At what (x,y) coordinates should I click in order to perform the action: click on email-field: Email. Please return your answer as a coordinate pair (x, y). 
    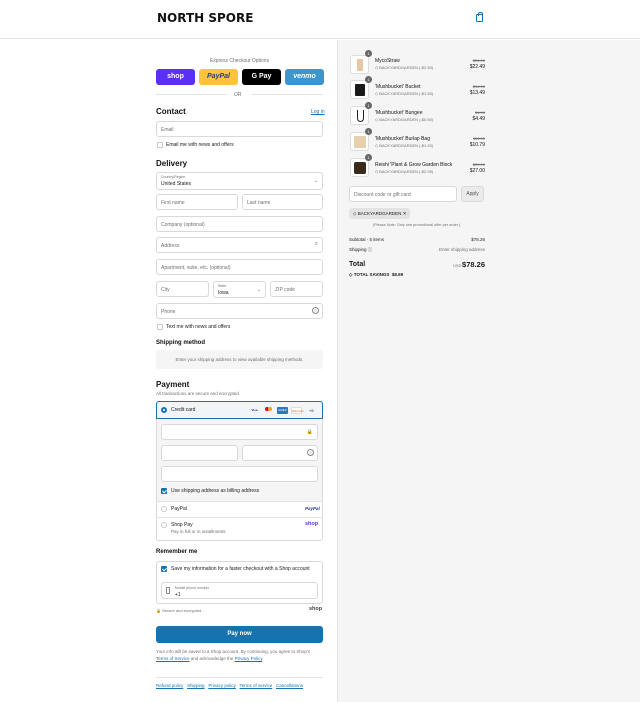
    Looking at the image, I should click on (239, 129).